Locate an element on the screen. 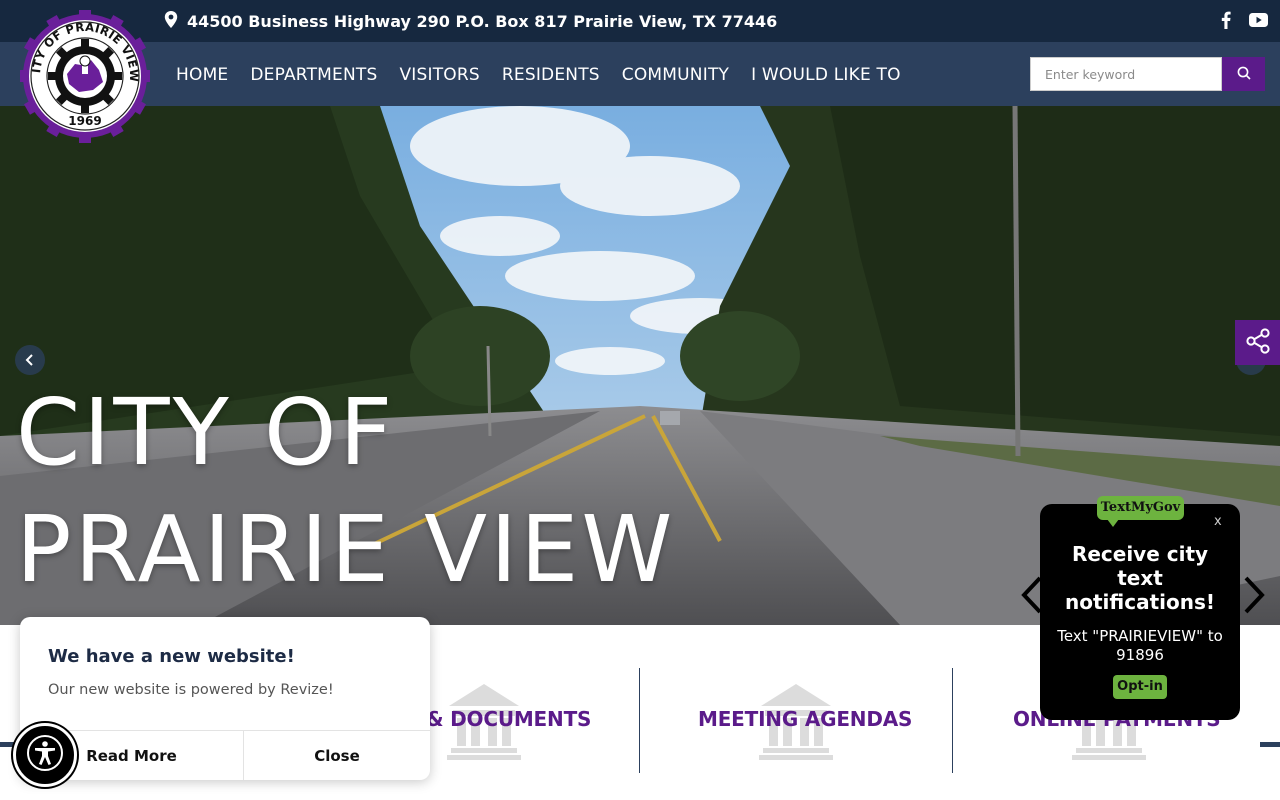 This screenshot has height=800, width=1280. hero-title-line2: PRAIRIE VIEW is located at coordinates (346, 549).